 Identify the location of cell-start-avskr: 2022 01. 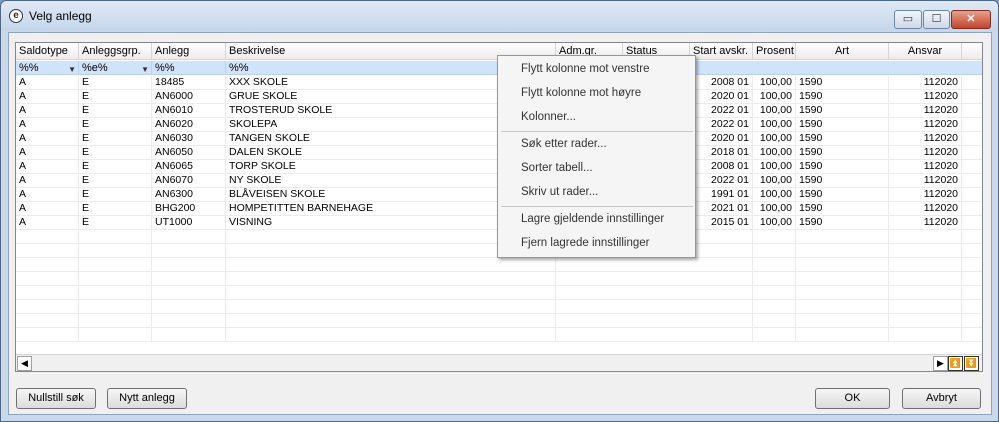
(721, 110).